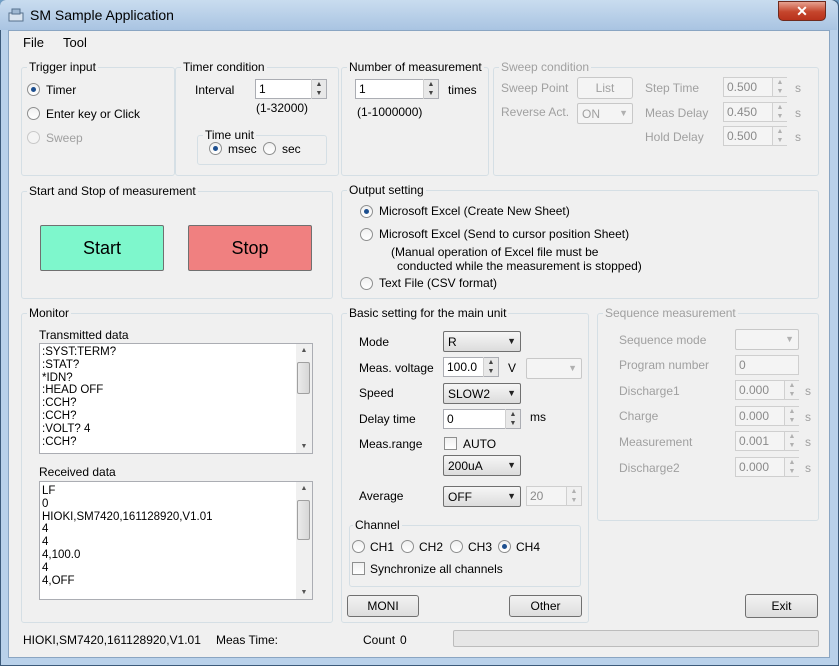 Image resolution: width=839 pixels, height=666 pixels. What do you see at coordinates (382, 547) in the screenshot?
I see `ch1-label: CH1` at bounding box center [382, 547].